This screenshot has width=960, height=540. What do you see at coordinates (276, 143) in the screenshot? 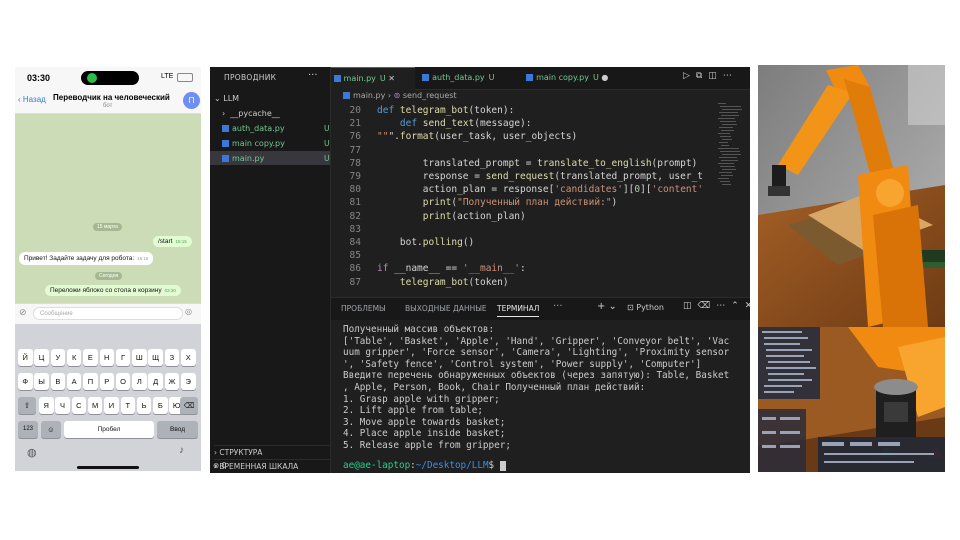
I see `tree-item-main-copy: main copy.py U` at bounding box center [276, 143].